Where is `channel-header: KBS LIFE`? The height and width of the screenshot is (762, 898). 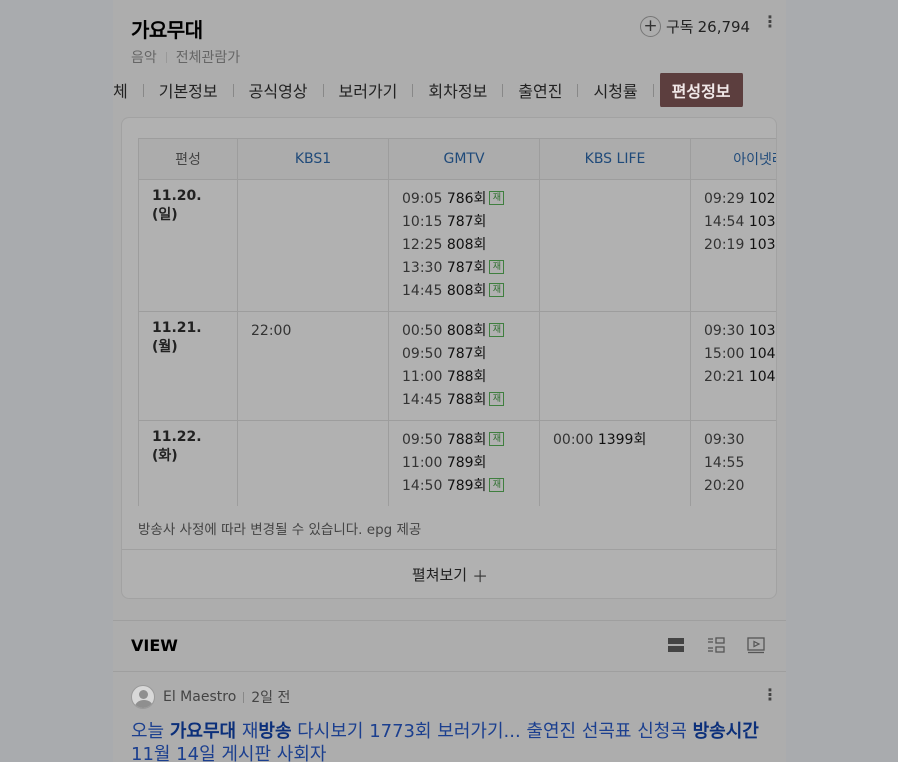 channel-header: KBS LIFE is located at coordinates (615, 159).